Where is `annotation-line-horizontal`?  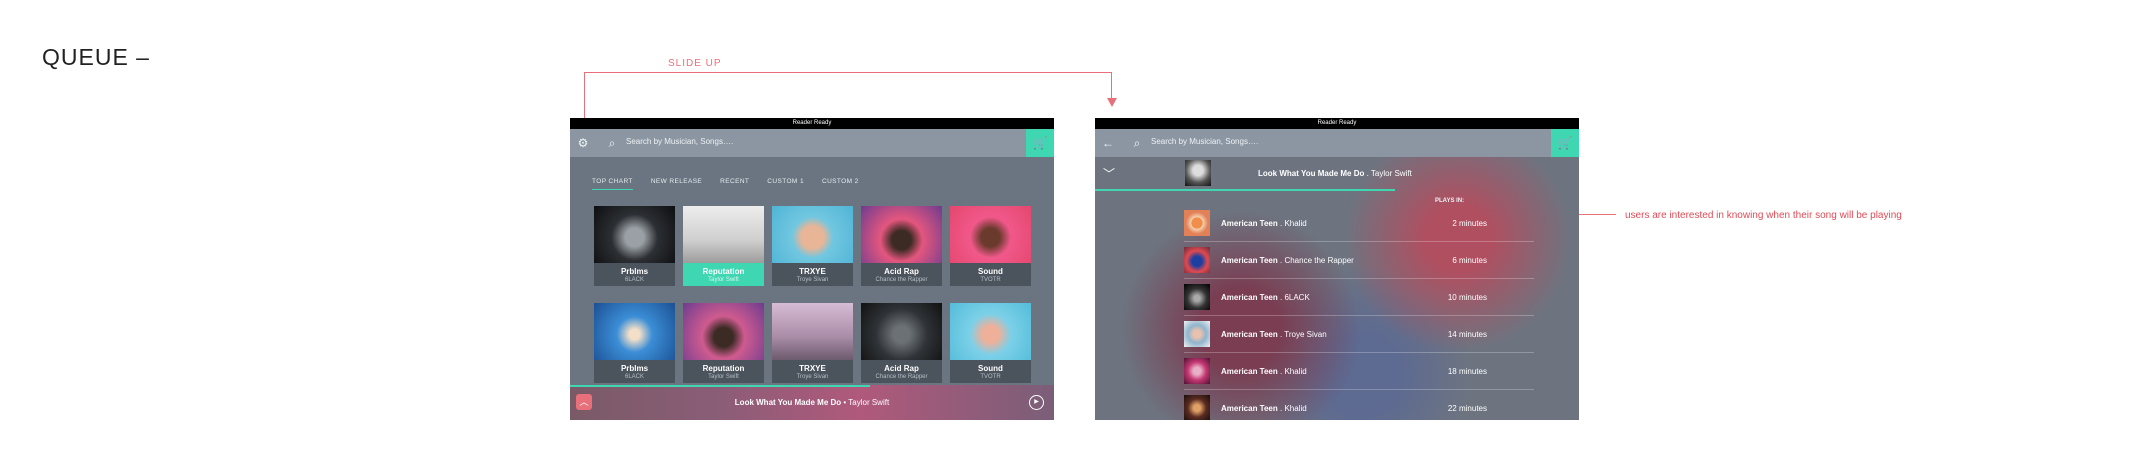
annotation-line-horizontal is located at coordinates (848, 72).